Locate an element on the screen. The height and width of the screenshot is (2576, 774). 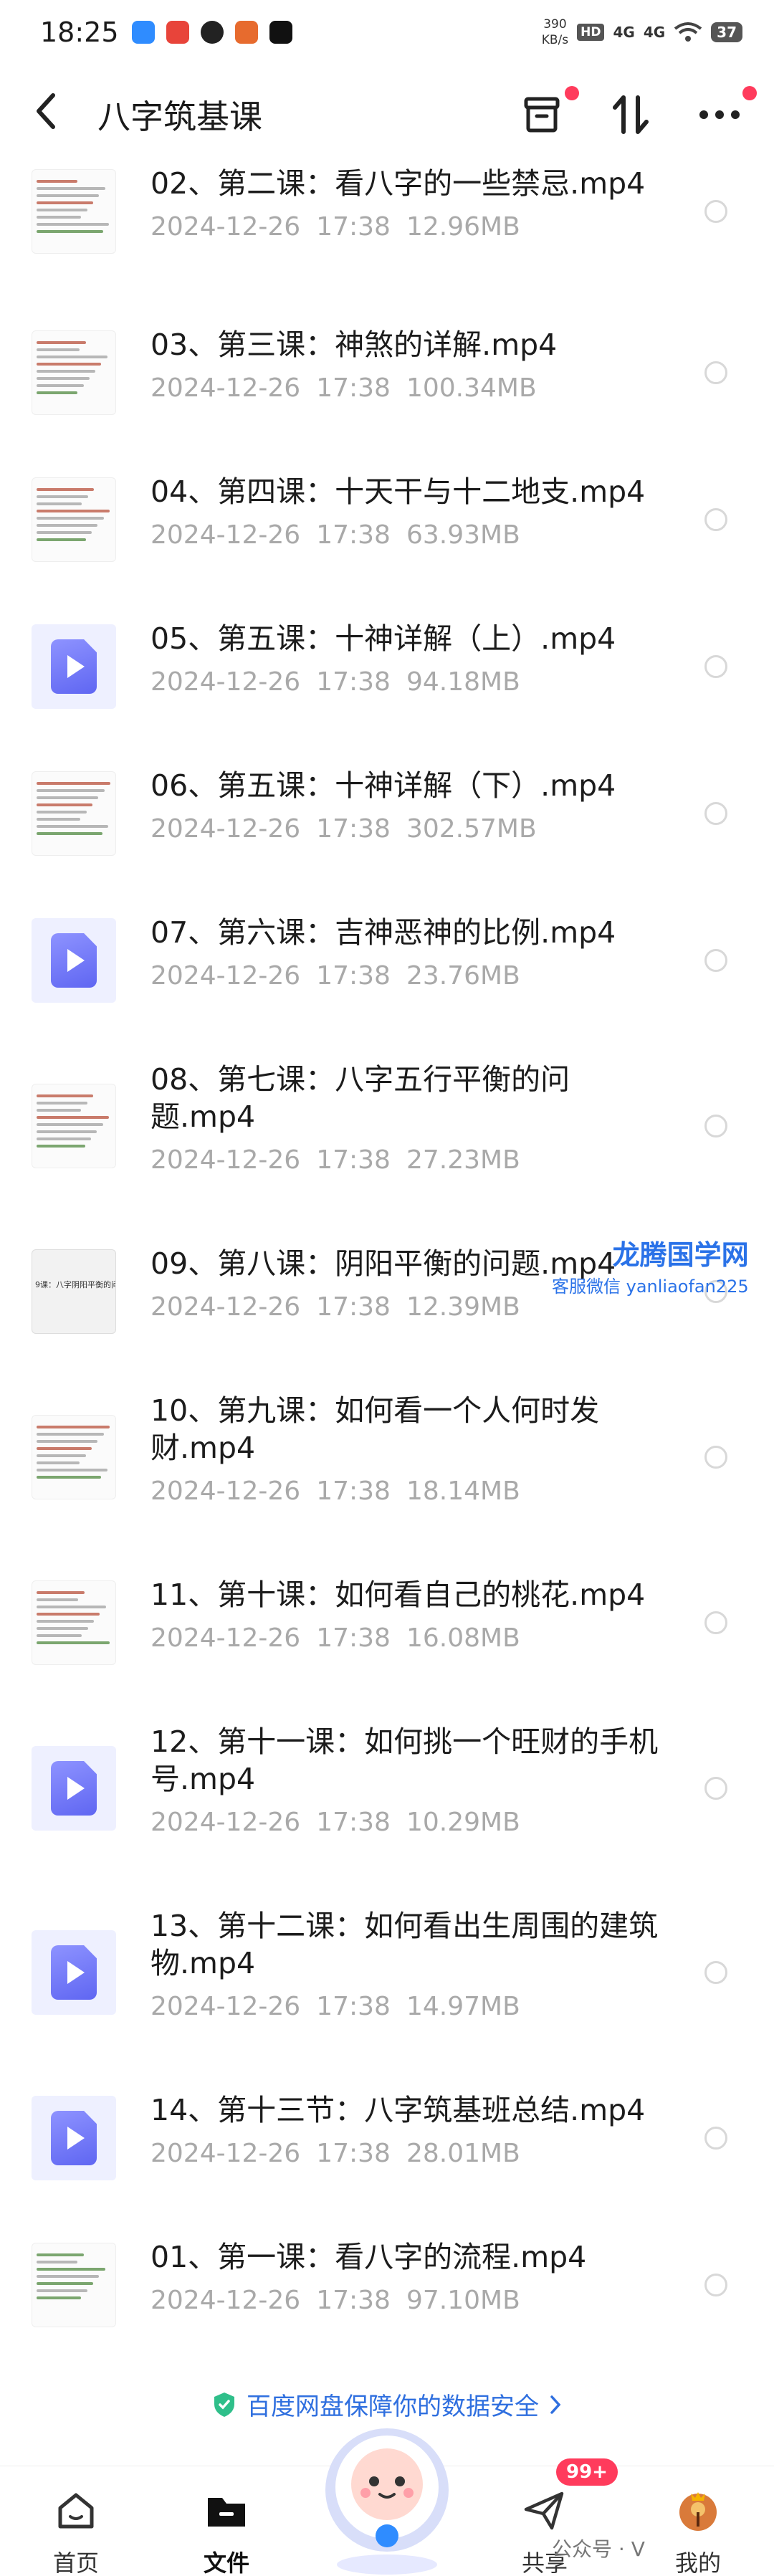
file-size: 18.14MB is located at coordinates (463, 1491).